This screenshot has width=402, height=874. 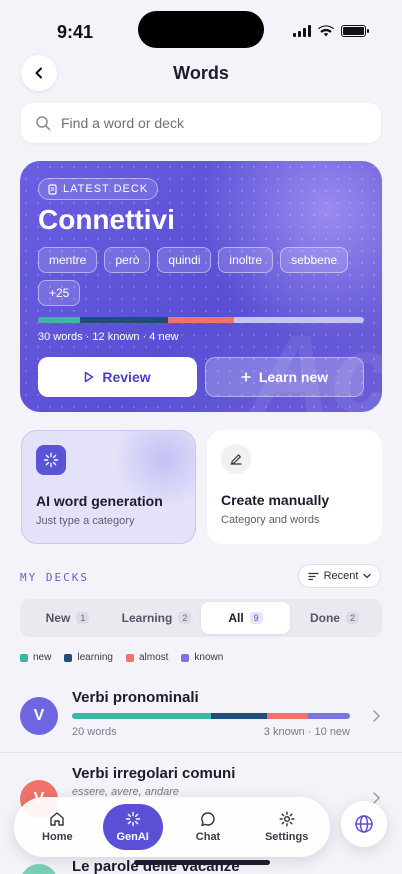 What do you see at coordinates (246, 377) in the screenshot?
I see `plus-icon` at bounding box center [246, 377].